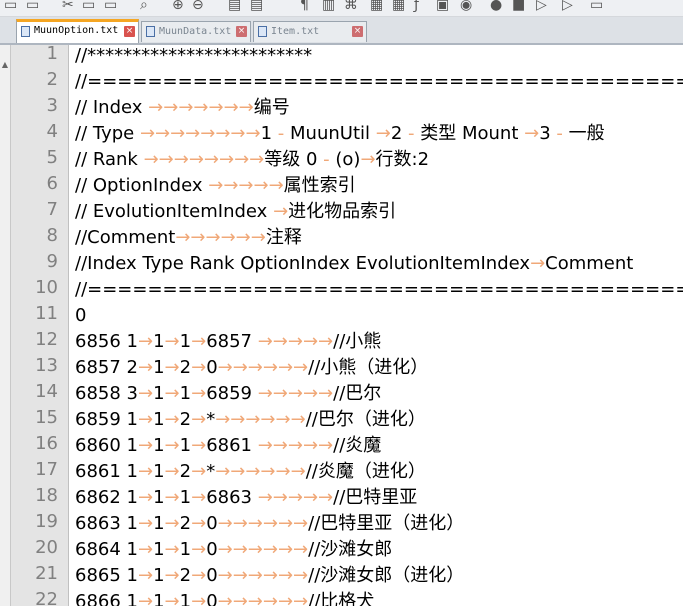 The height and width of the screenshot is (610, 683). Describe the element at coordinates (295, 263) in the screenshot. I see `code-text: OptionIndex` at that location.